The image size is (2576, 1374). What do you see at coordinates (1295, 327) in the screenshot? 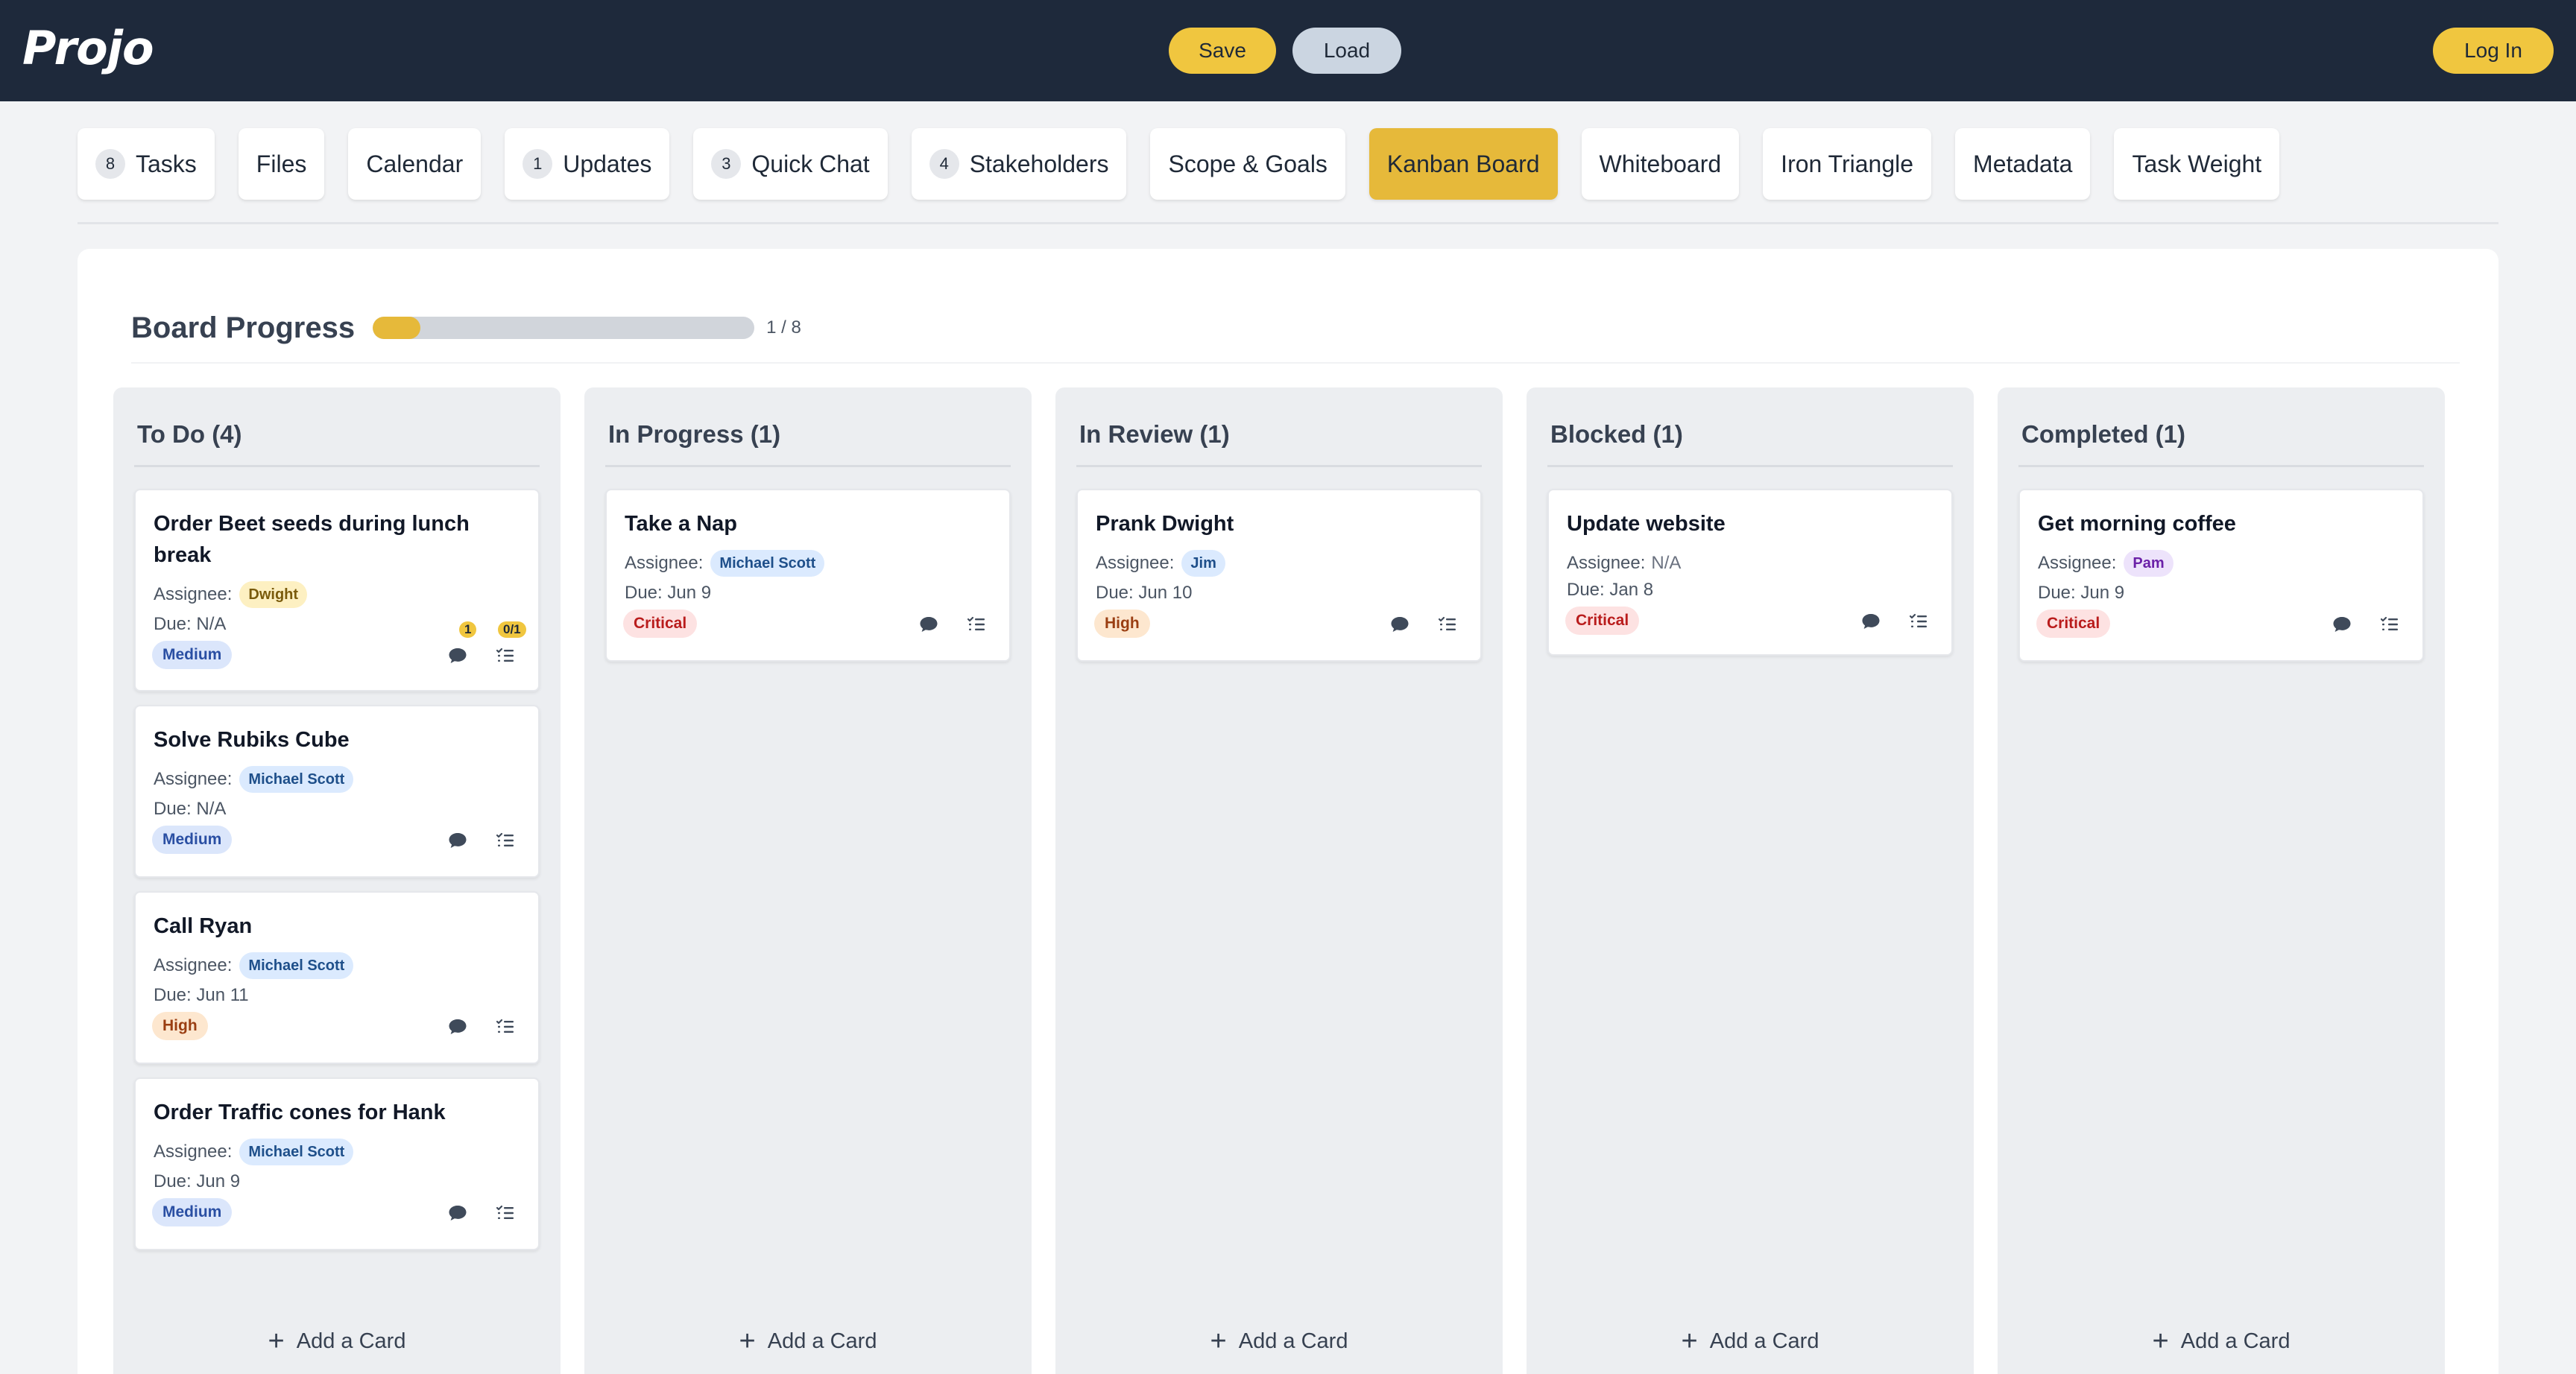
I see `board-progress: Board Progress 1 / 8` at bounding box center [1295, 327].